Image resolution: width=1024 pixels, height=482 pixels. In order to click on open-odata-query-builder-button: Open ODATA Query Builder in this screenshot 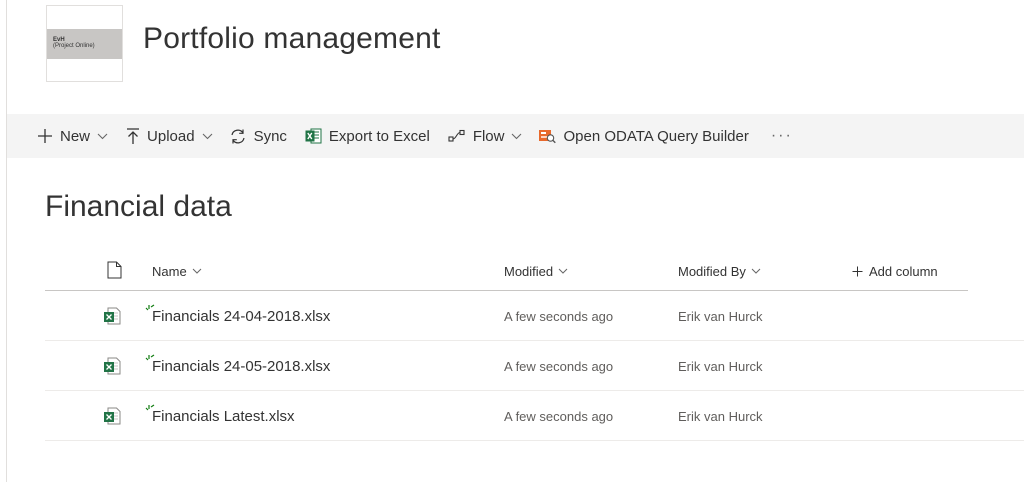, I will do `click(643, 136)`.